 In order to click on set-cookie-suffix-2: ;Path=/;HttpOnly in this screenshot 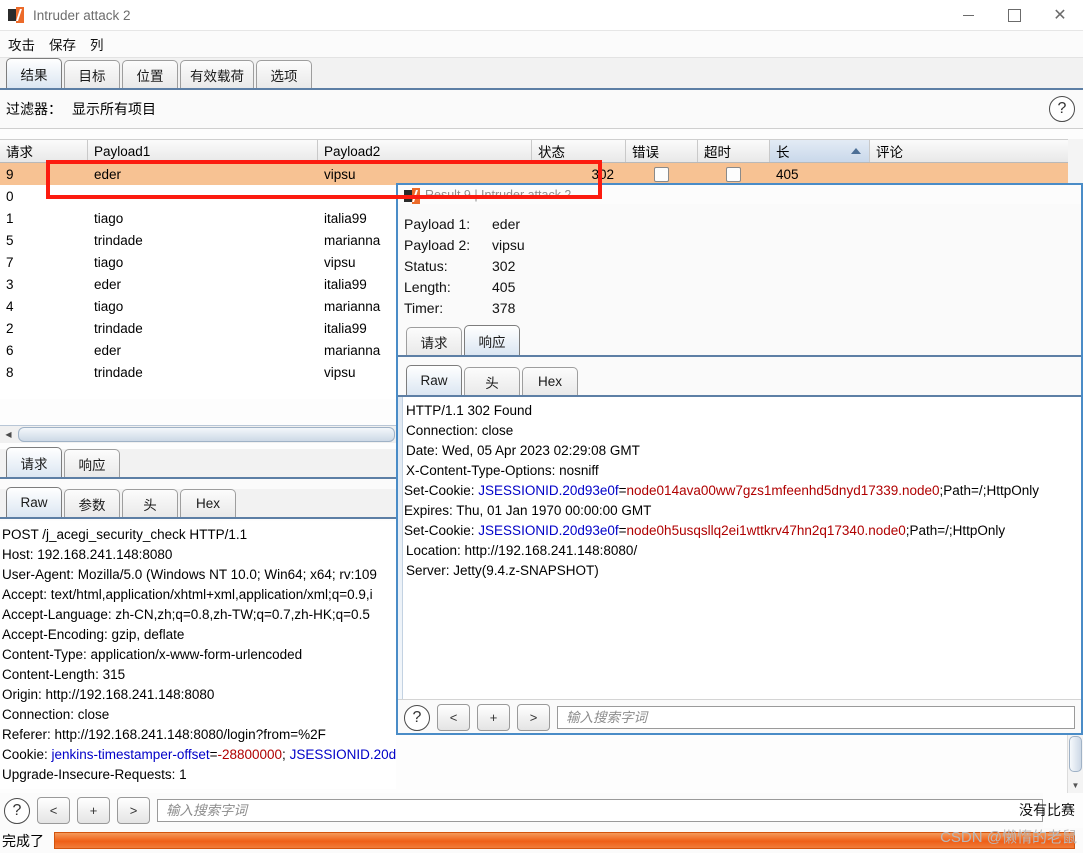, I will do `click(955, 530)`.